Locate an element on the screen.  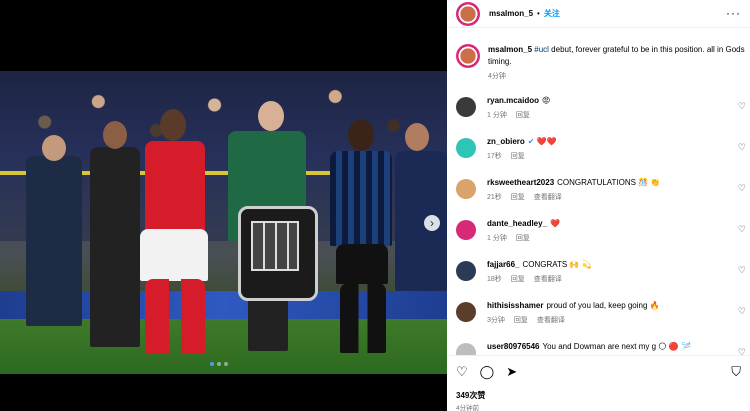
comment-item: dante_headley_ ❤️ 1 分钟 回复 ♡ is located at coordinates (601, 238).